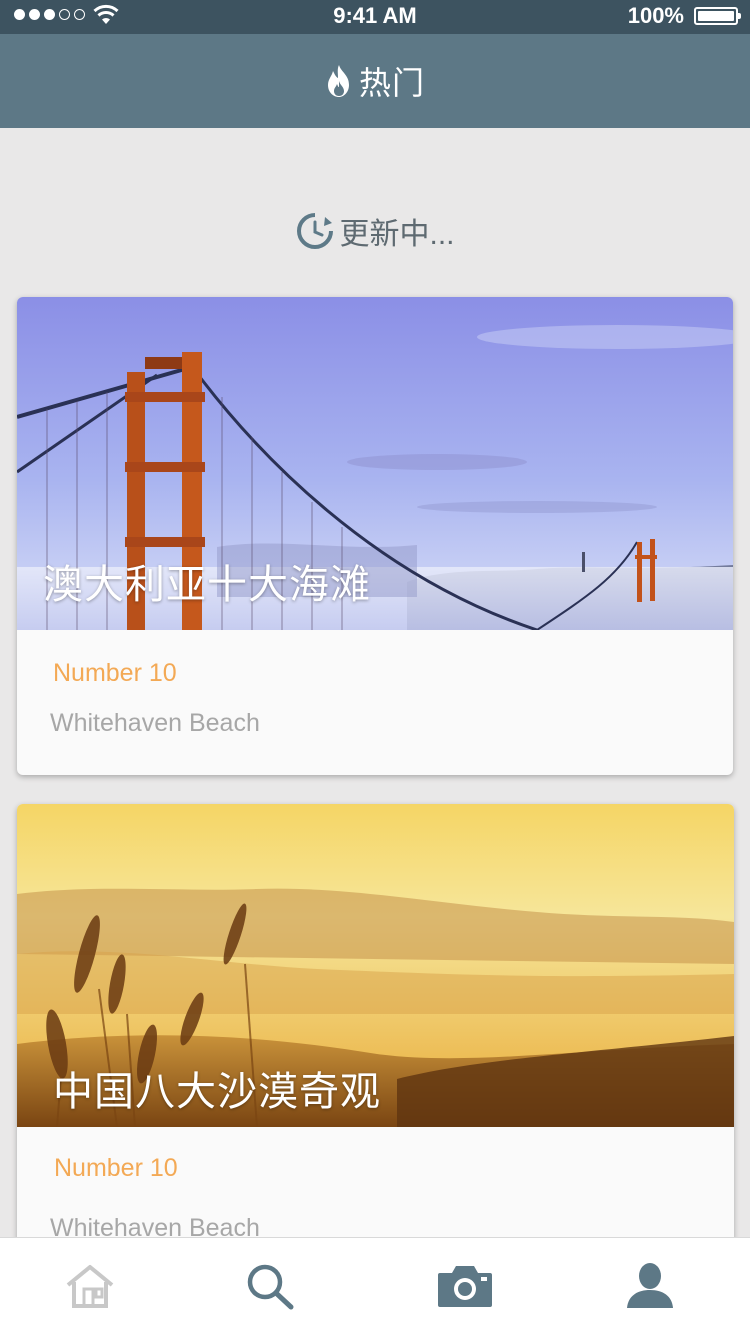 The height and width of the screenshot is (1334, 750). I want to click on home-icon, so click(90, 1286).